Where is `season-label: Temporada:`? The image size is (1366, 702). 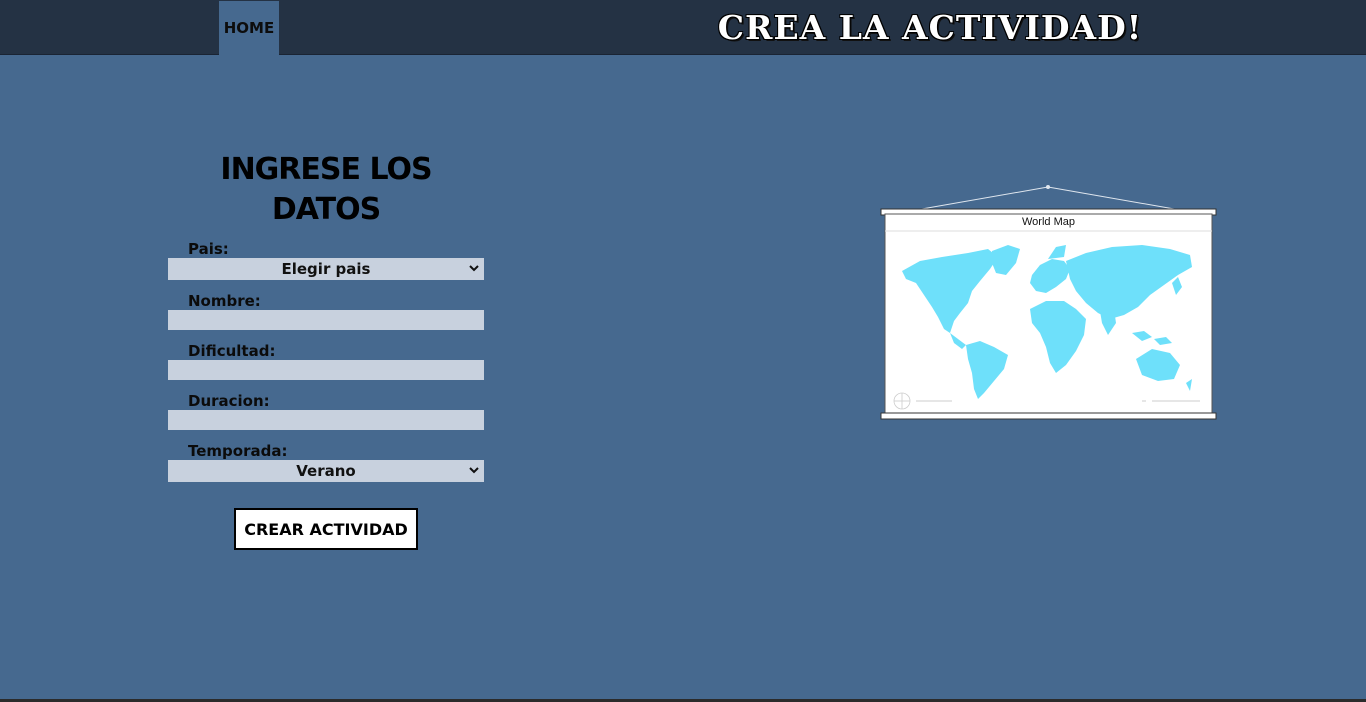
season-label: Temporada: is located at coordinates (238, 451).